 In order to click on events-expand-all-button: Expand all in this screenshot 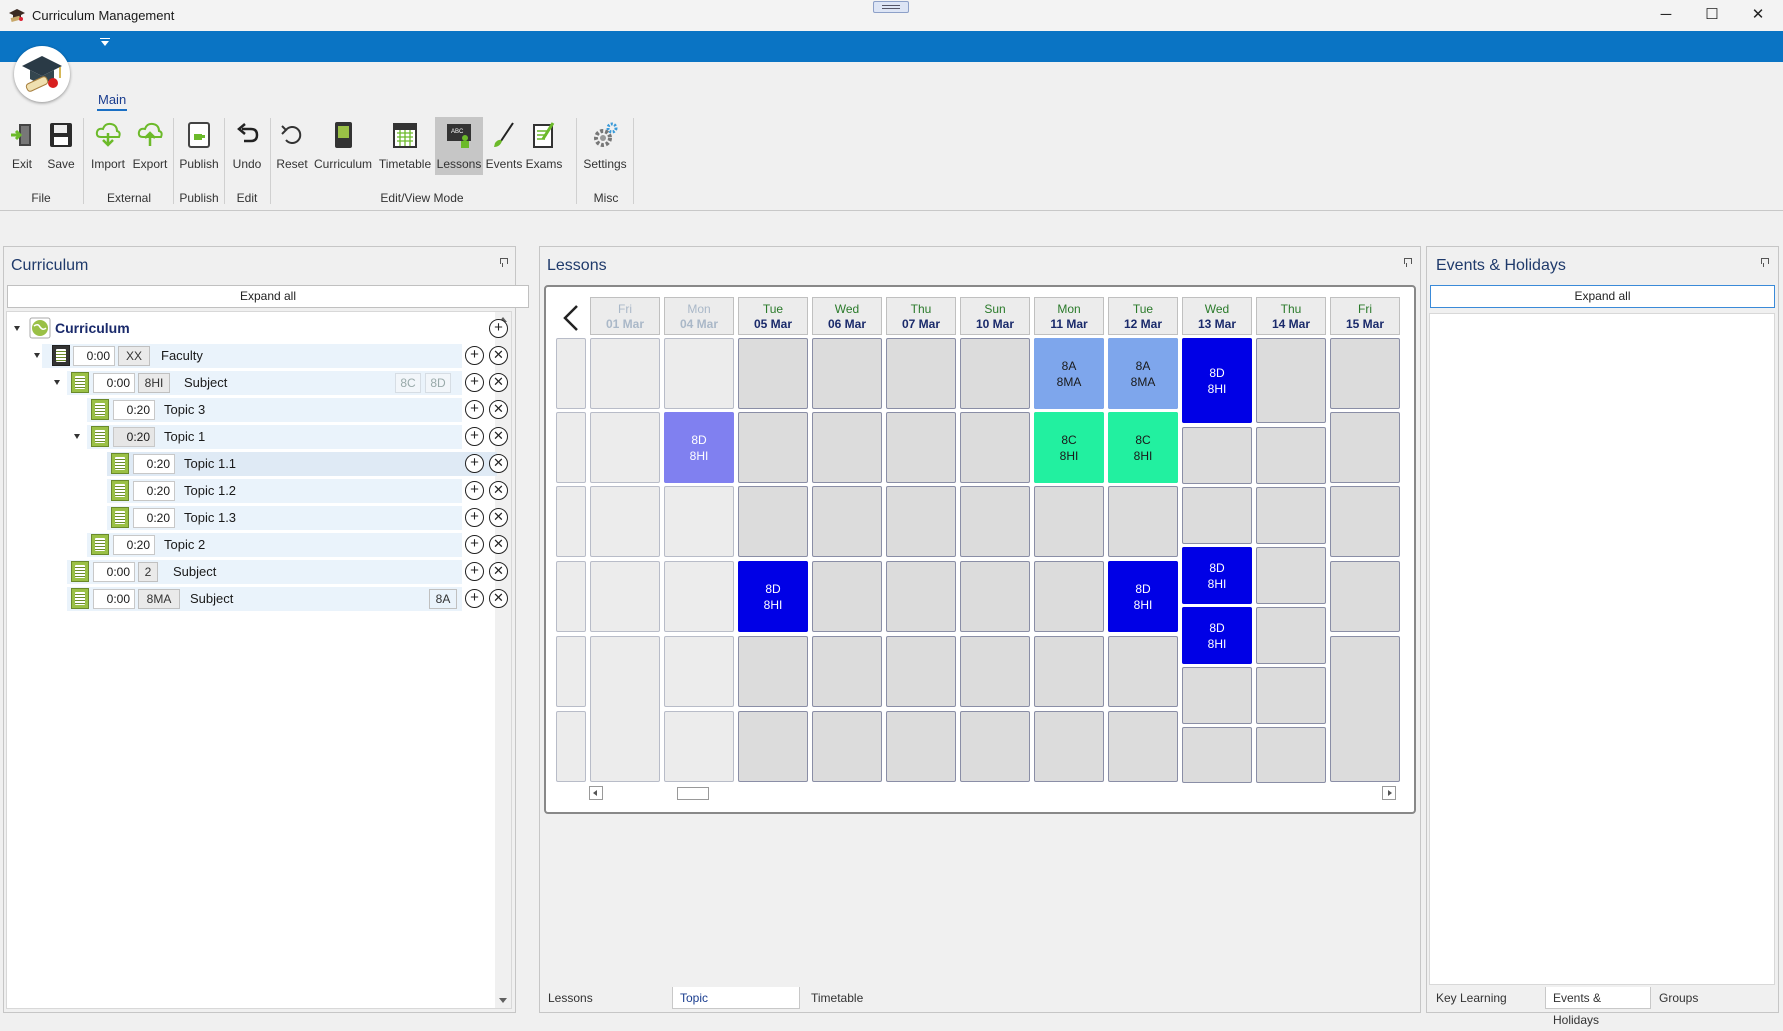, I will do `click(1602, 296)`.